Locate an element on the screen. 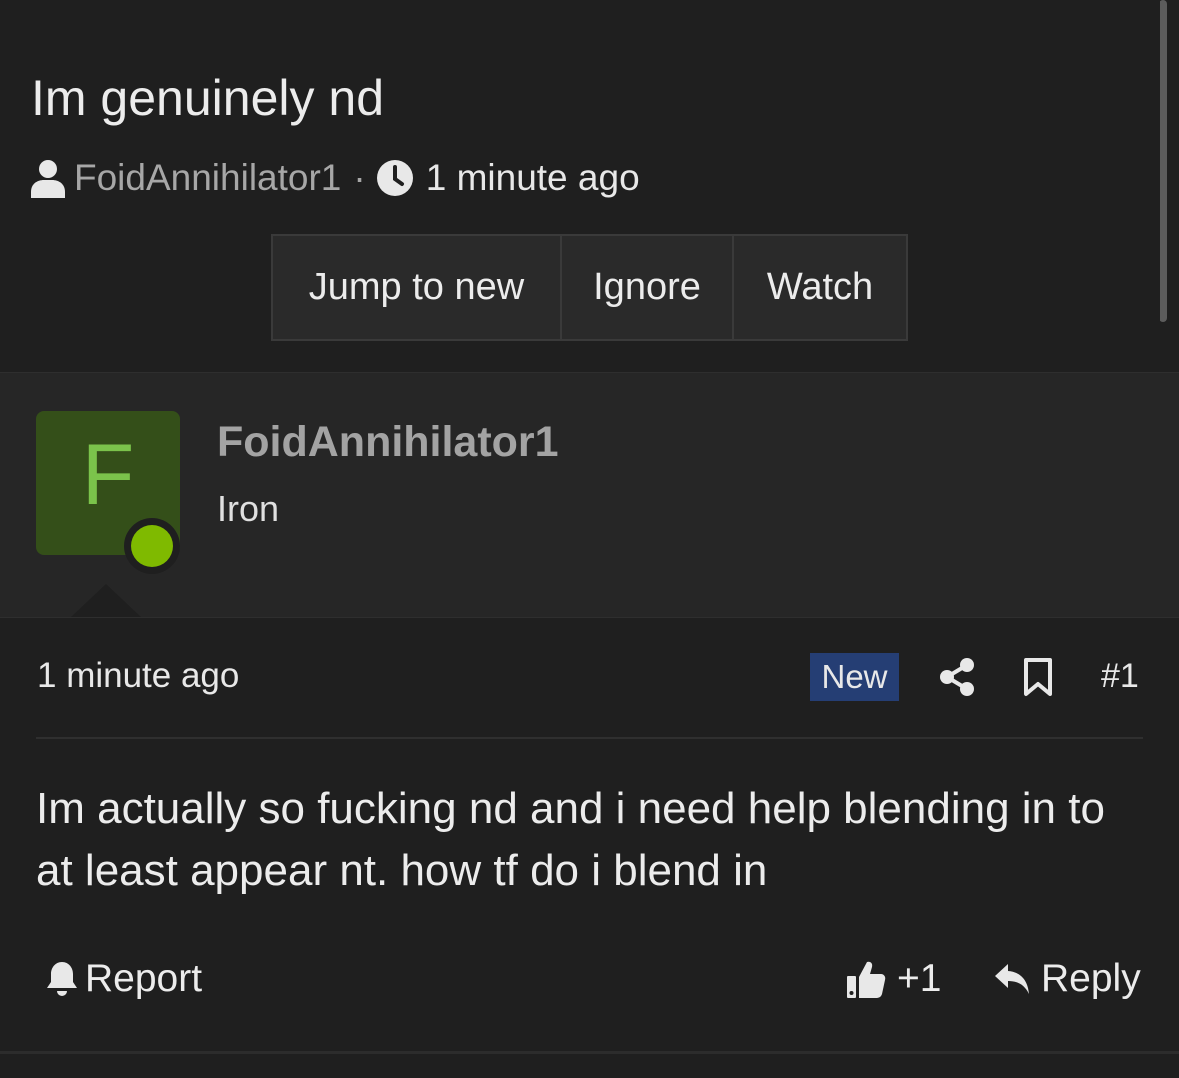 This screenshot has width=1179, height=1078. user-block-arrow is located at coordinates (106, 601).